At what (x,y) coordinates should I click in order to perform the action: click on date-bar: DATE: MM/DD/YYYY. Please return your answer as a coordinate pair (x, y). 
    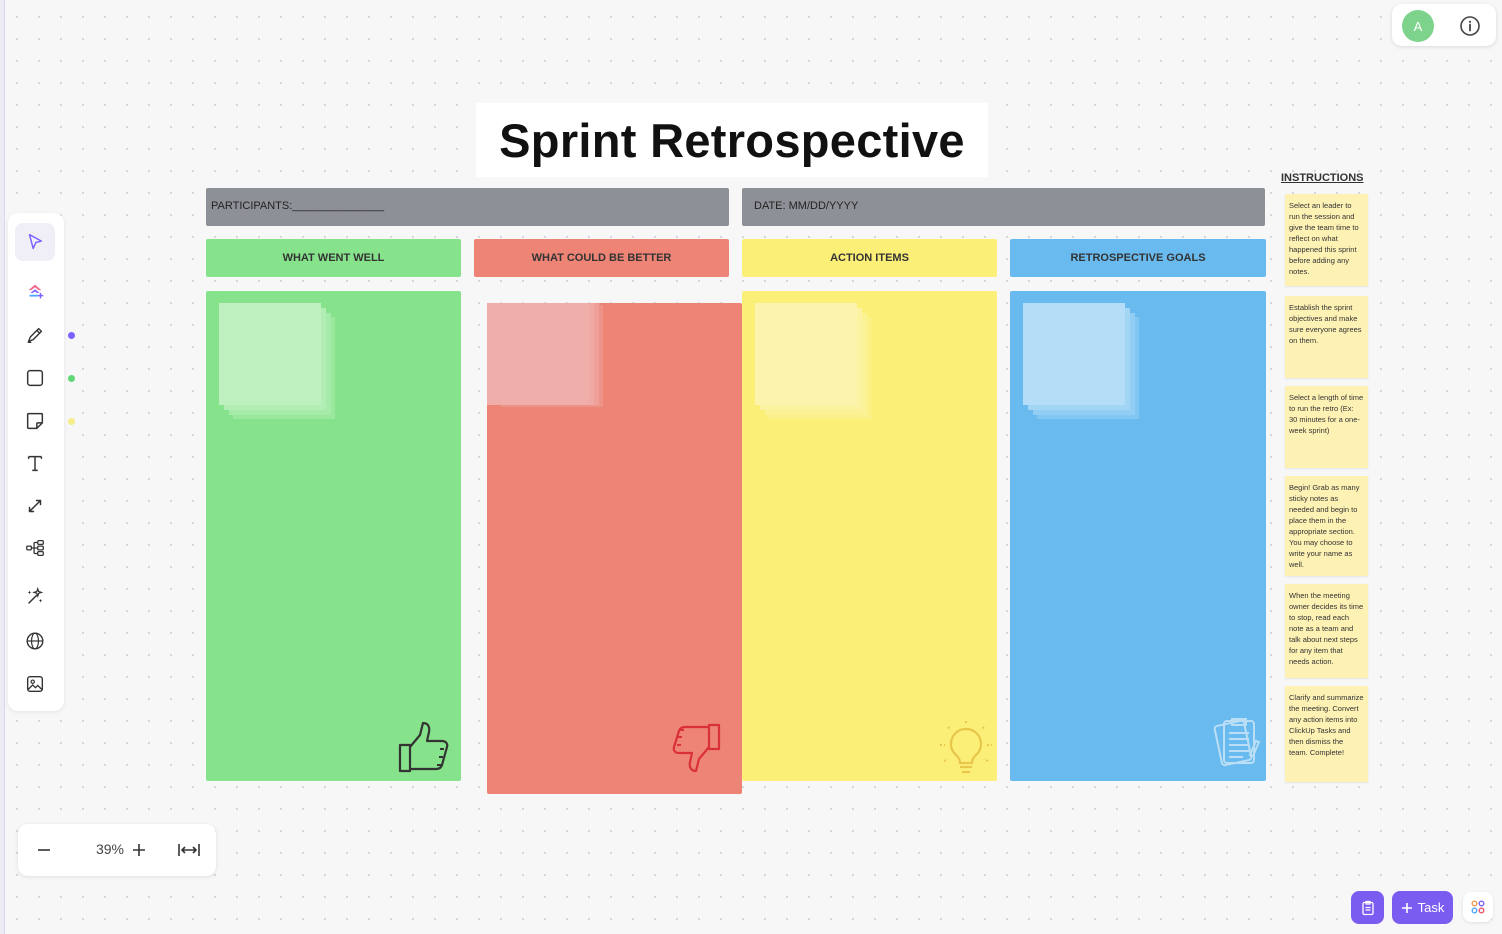
    Looking at the image, I should click on (1003, 207).